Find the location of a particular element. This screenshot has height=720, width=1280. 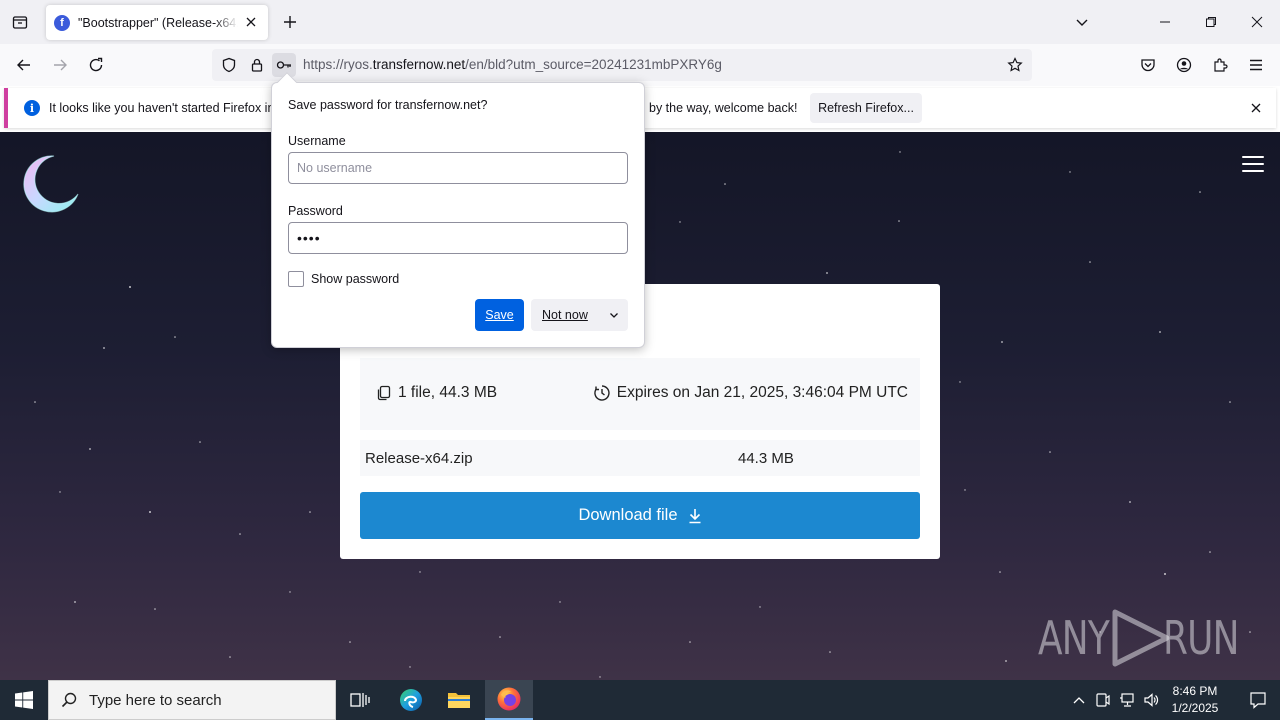

show-hidden-icons-button is located at coordinates (1079, 700).